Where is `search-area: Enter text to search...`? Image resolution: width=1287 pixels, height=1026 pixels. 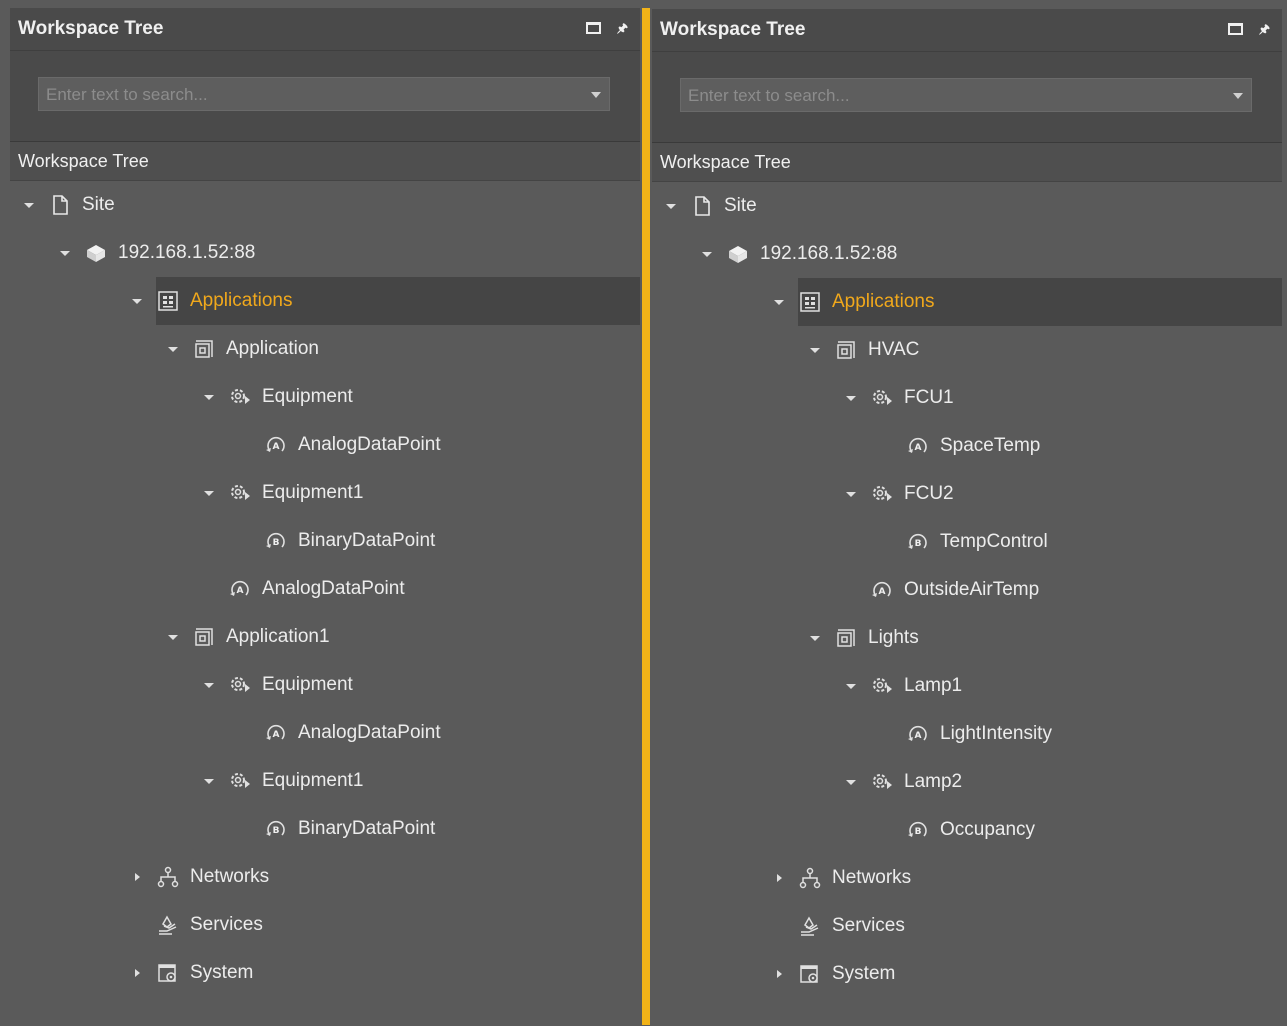 search-area: Enter text to search... is located at coordinates (325, 96).